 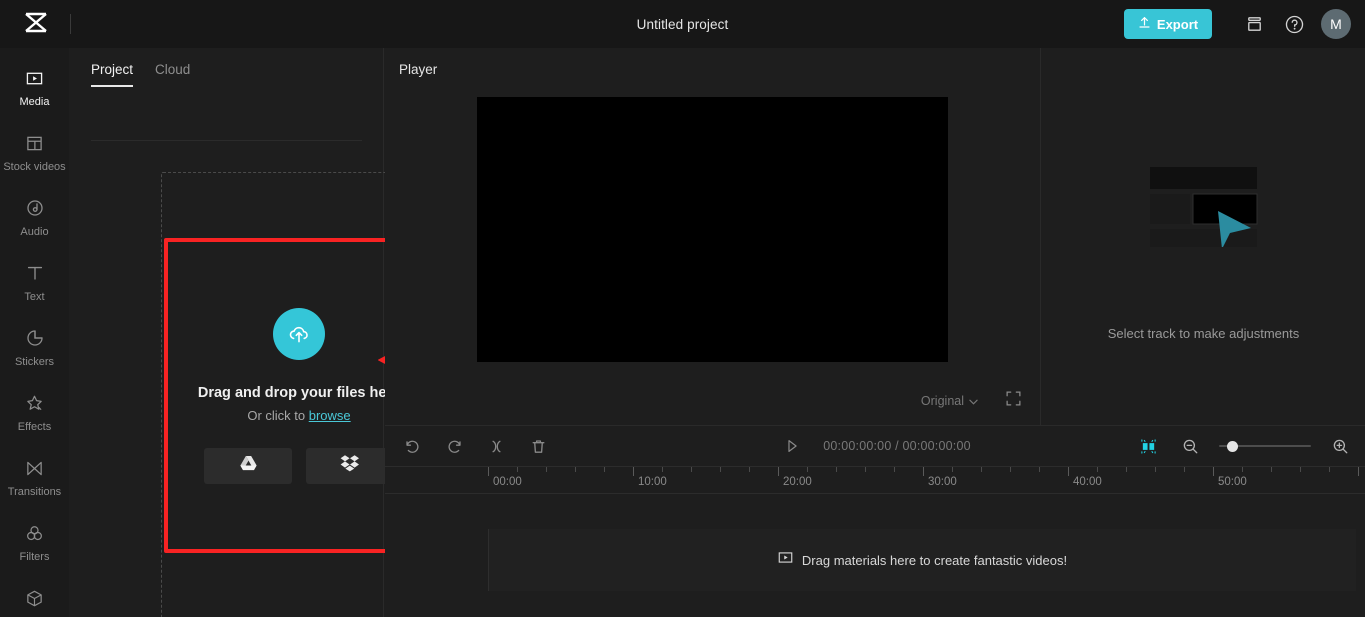 What do you see at coordinates (299, 465) in the screenshot?
I see `cloud-import-buttons` at bounding box center [299, 465].